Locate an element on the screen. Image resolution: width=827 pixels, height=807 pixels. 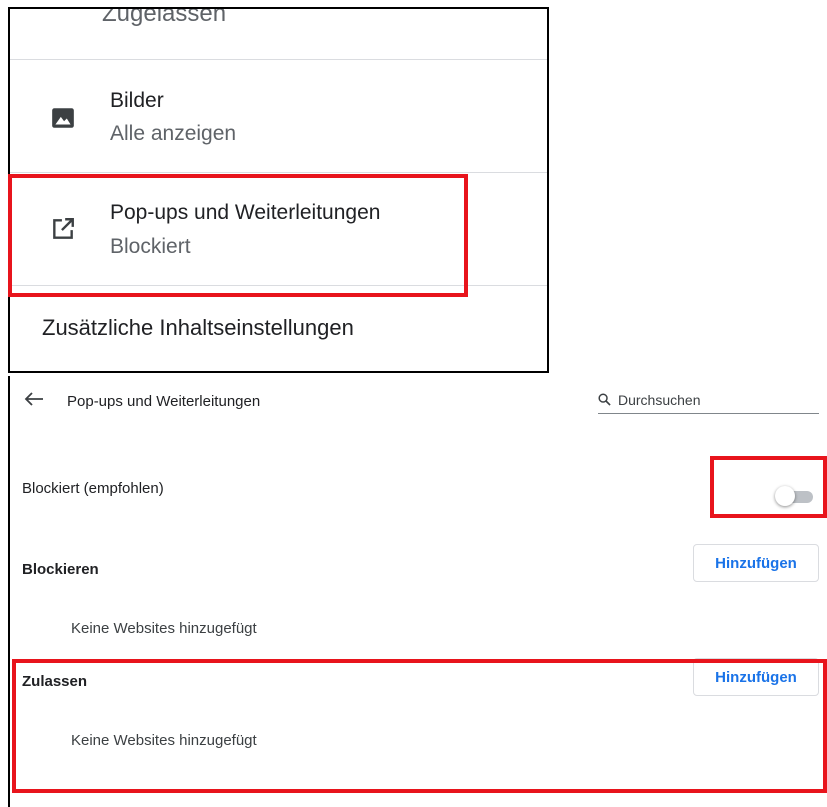
toggle-knob is located at coordinates (785, 496).